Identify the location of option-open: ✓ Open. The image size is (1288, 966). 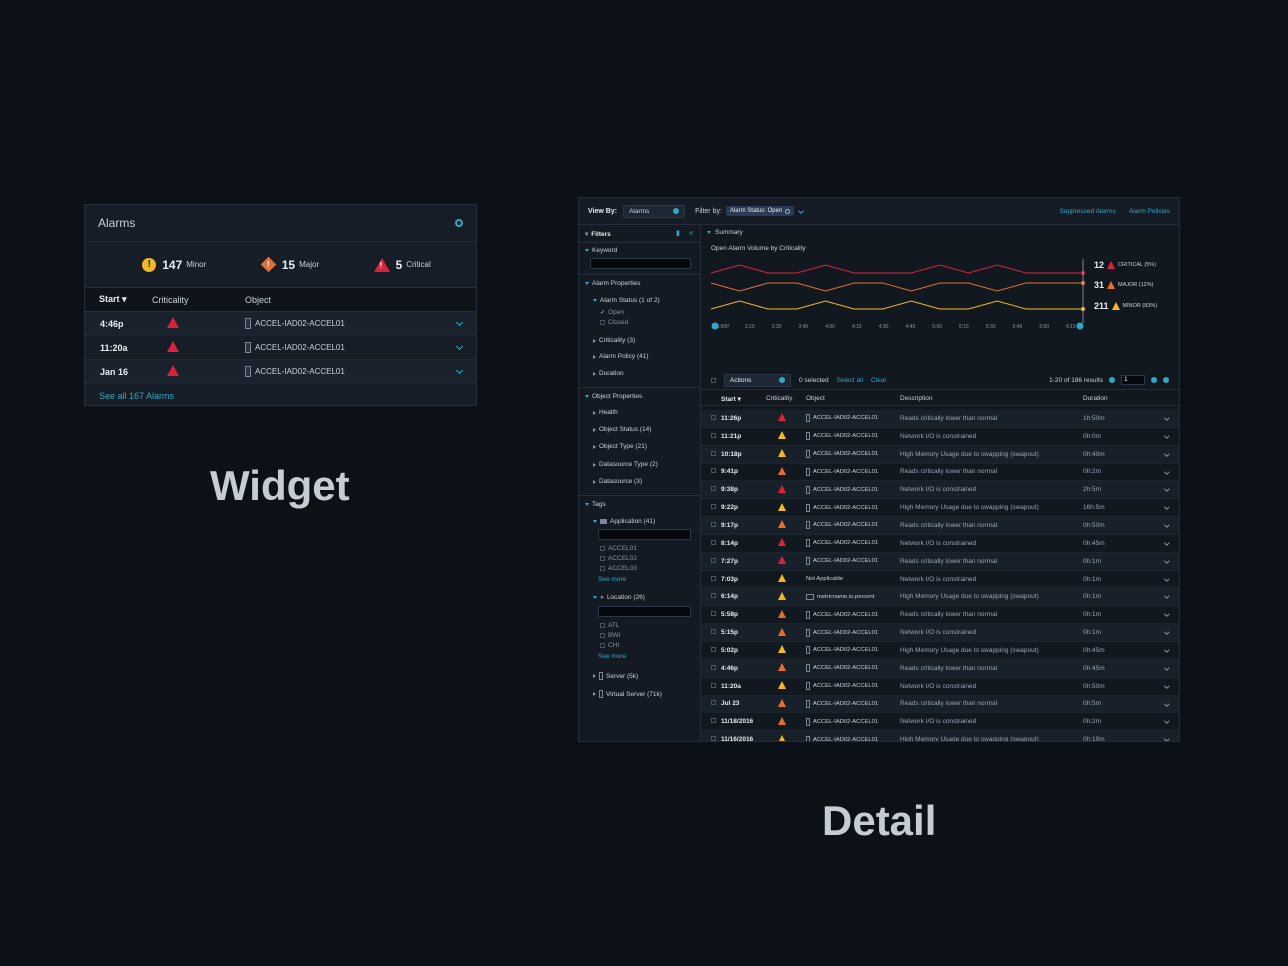
(612, 312).